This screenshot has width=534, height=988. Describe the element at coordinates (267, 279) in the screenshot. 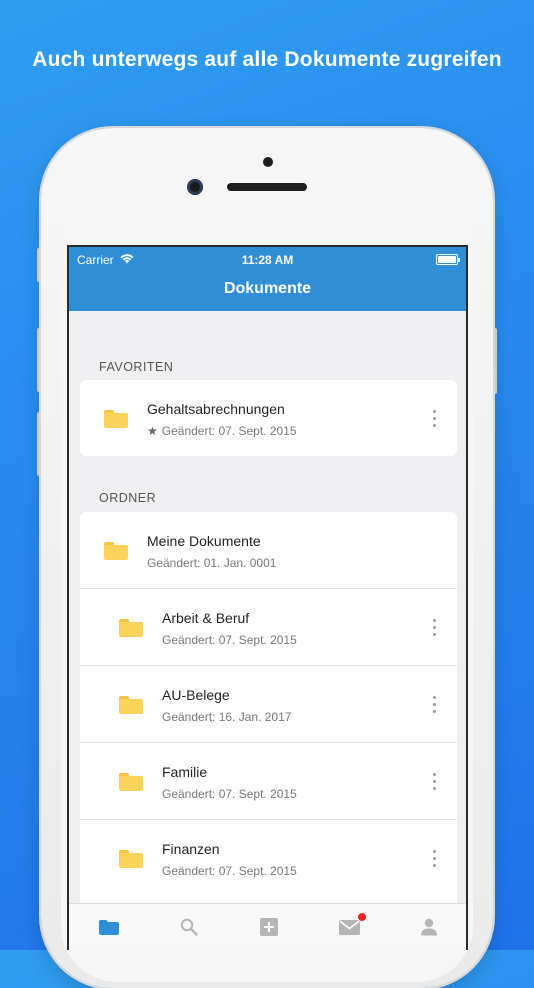

I see `navigation-bar: Carrier 11:28 AM Dokumente` at that location.